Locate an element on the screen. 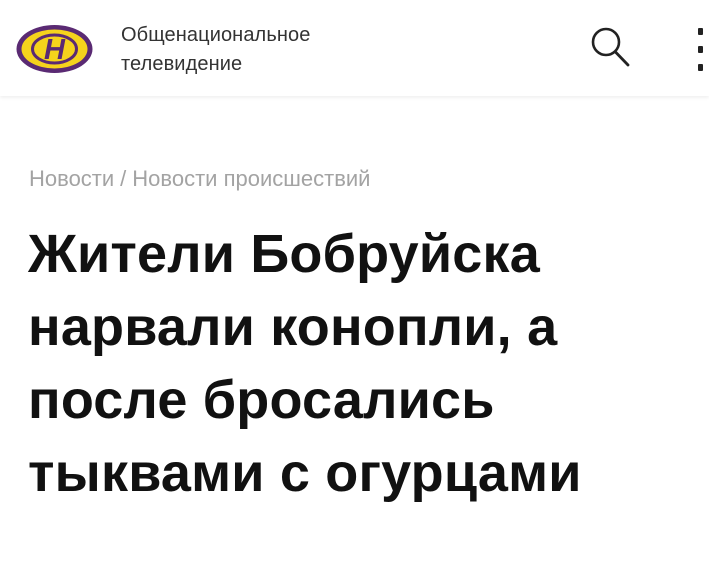  headline-line: после бросались is located at coordinates (261, 400).